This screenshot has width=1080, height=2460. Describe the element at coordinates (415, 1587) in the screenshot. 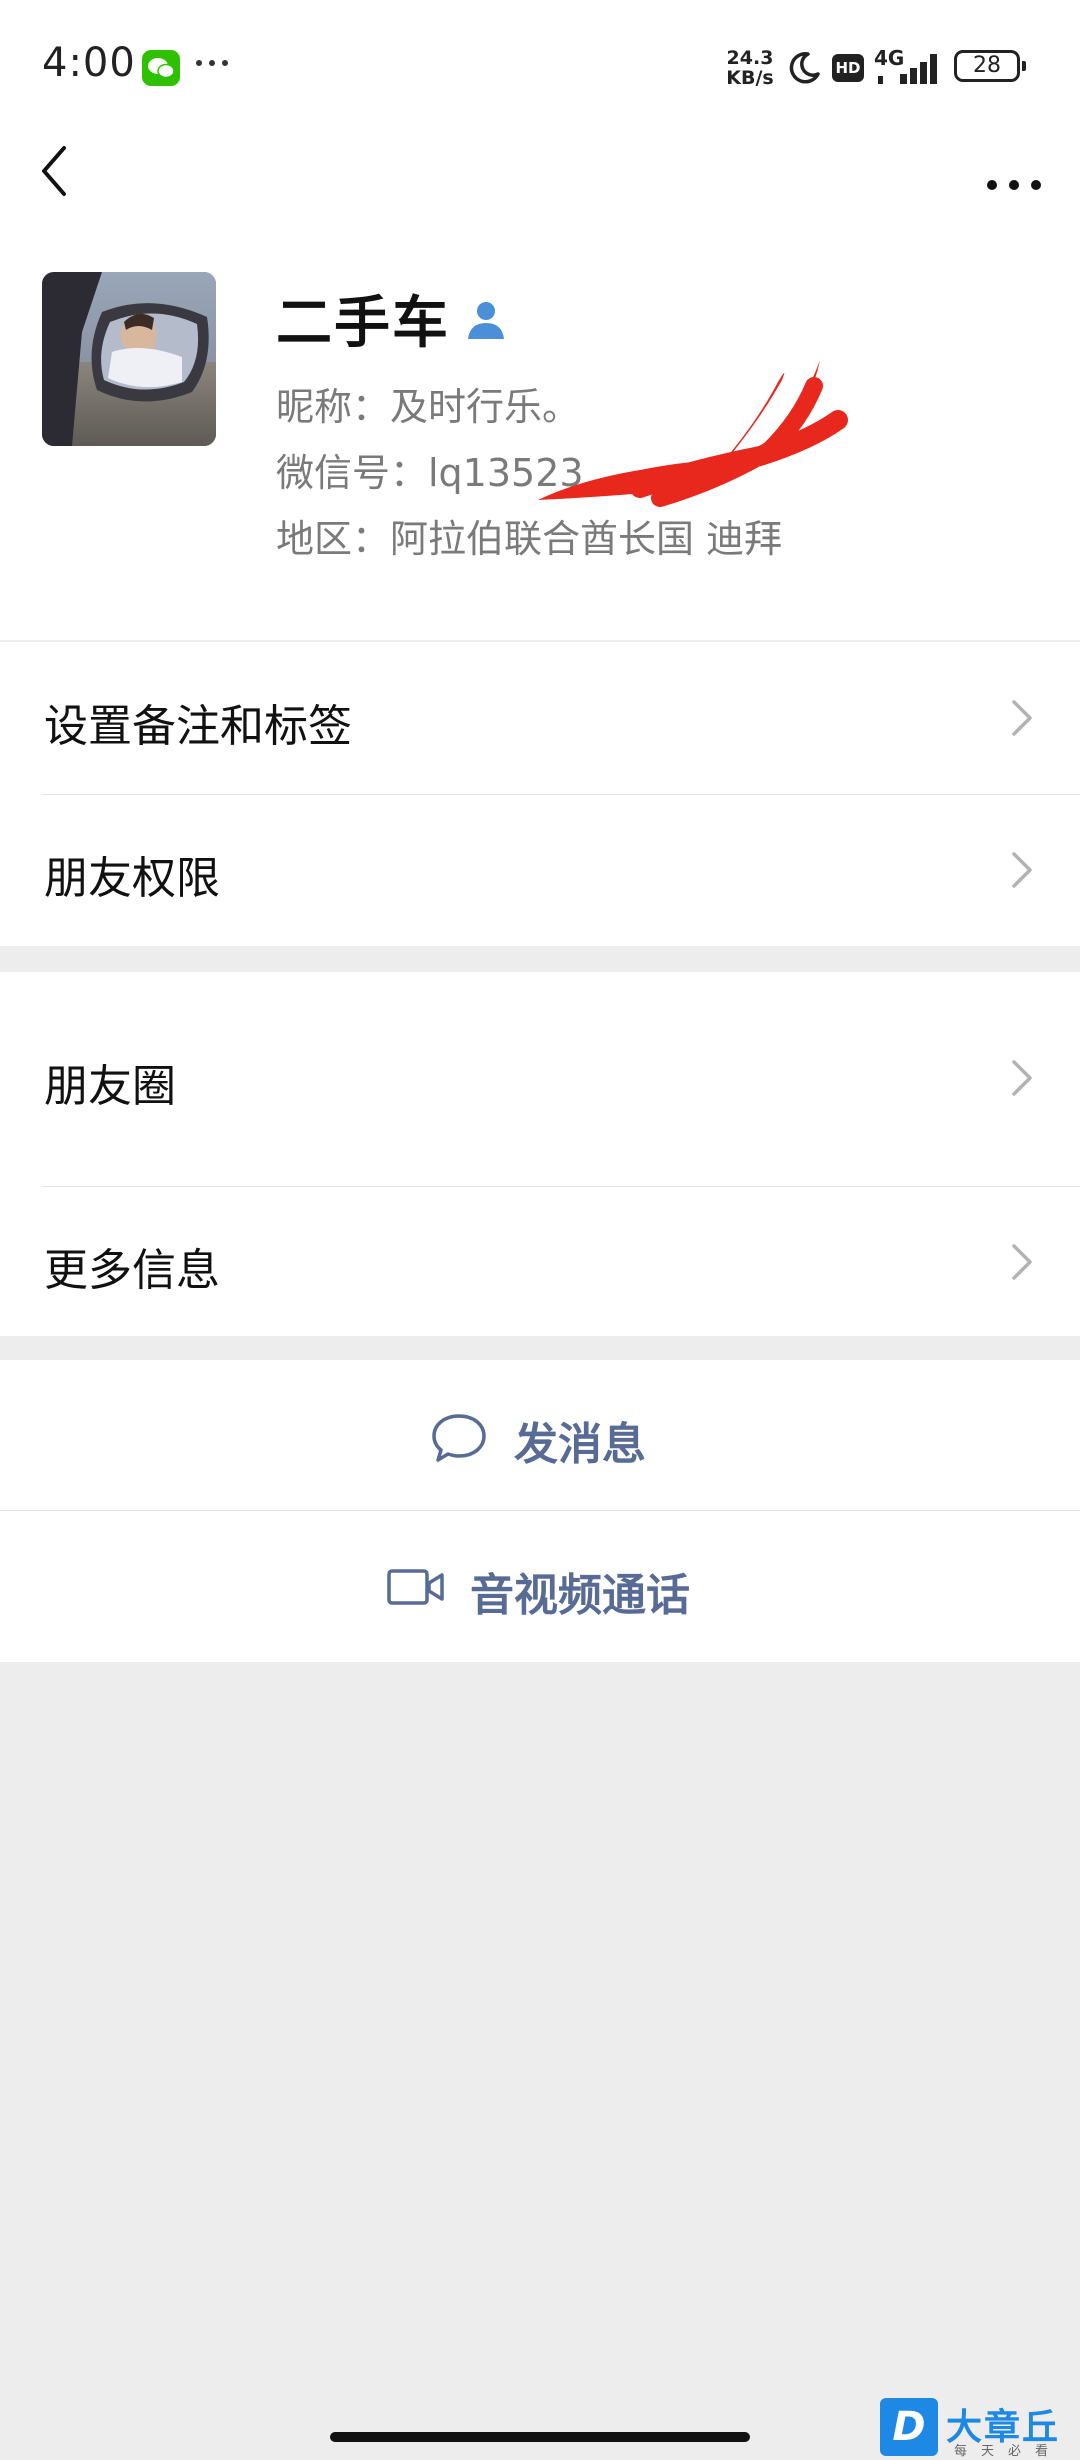

I see `video-camera-icon` at that location.